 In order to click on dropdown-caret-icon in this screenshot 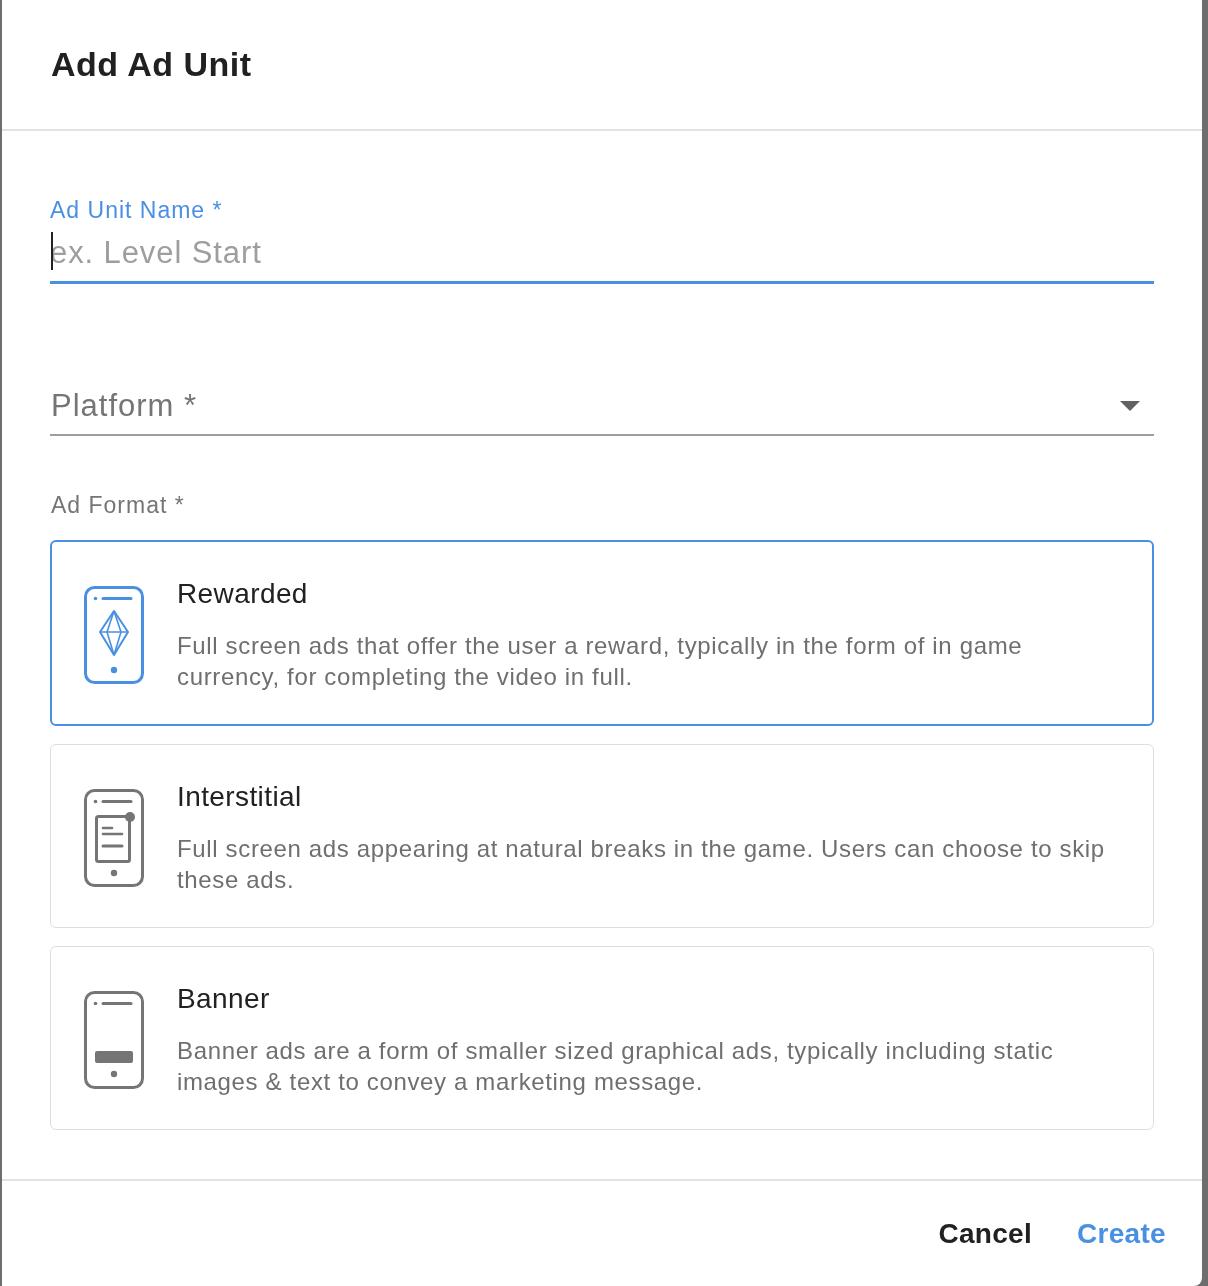, I will do `click(1130, 406)`.